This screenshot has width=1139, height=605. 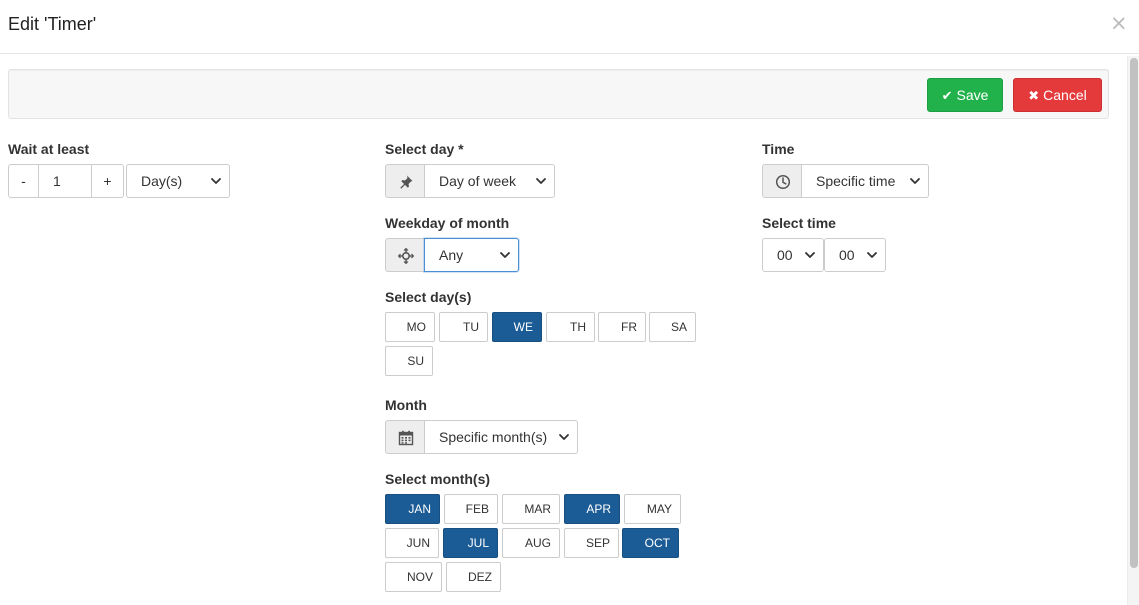 What do you see at coordinates (493, 437) in the screenshot?
I see `month-value: Specific month(s)` at bounding box center [493, 437].